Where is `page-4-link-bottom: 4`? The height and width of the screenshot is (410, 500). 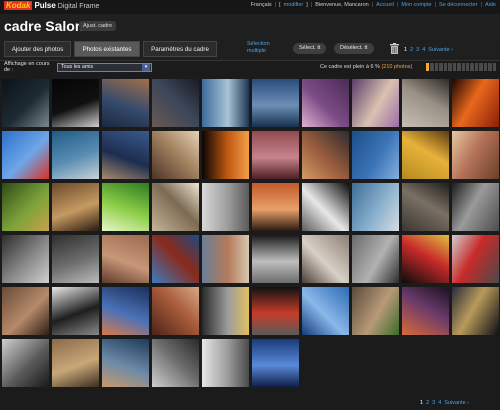 page-4-link-bottom: 4 is located at coordinates (439, 403).